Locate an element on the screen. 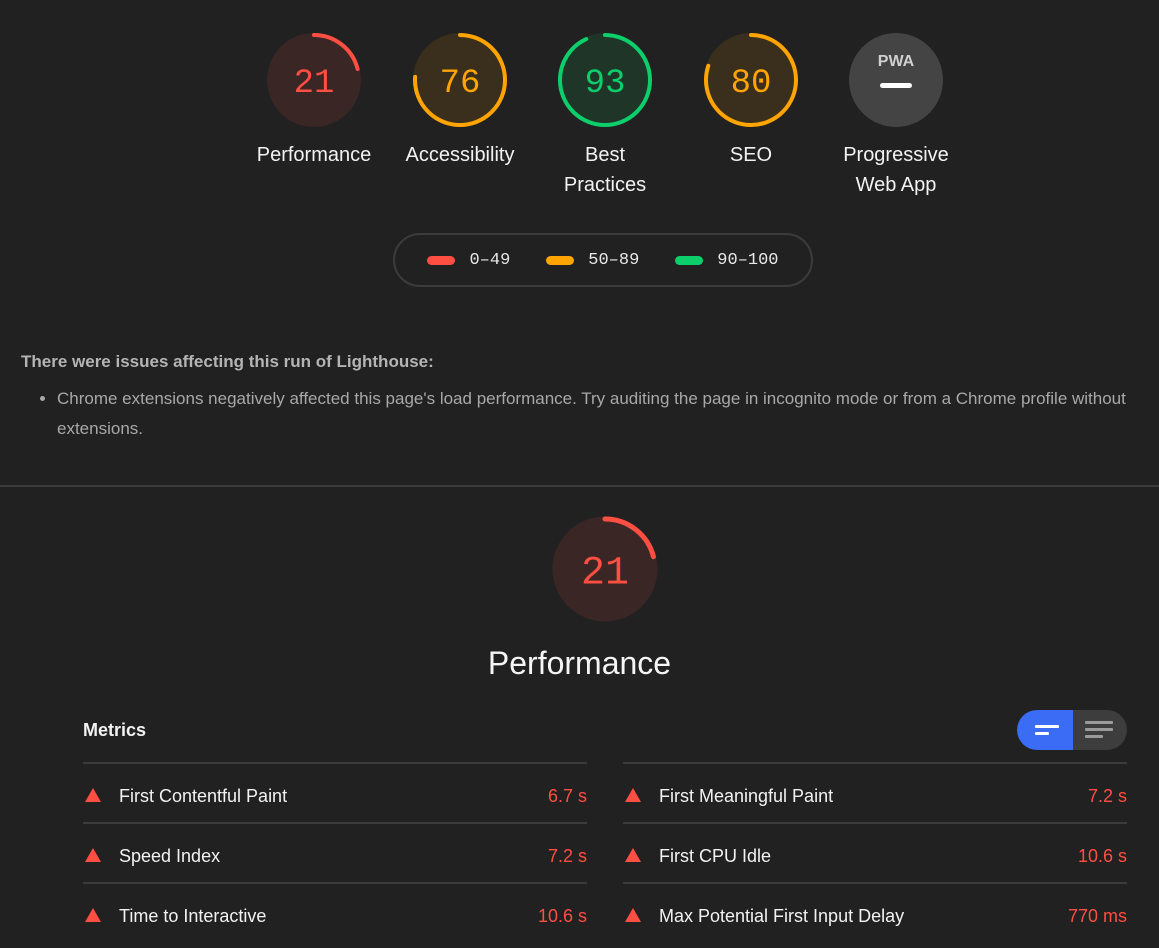 This screenshot has width=1159, height=948. pwa-badge-icon: PWA is located at coordinates (896, 61).